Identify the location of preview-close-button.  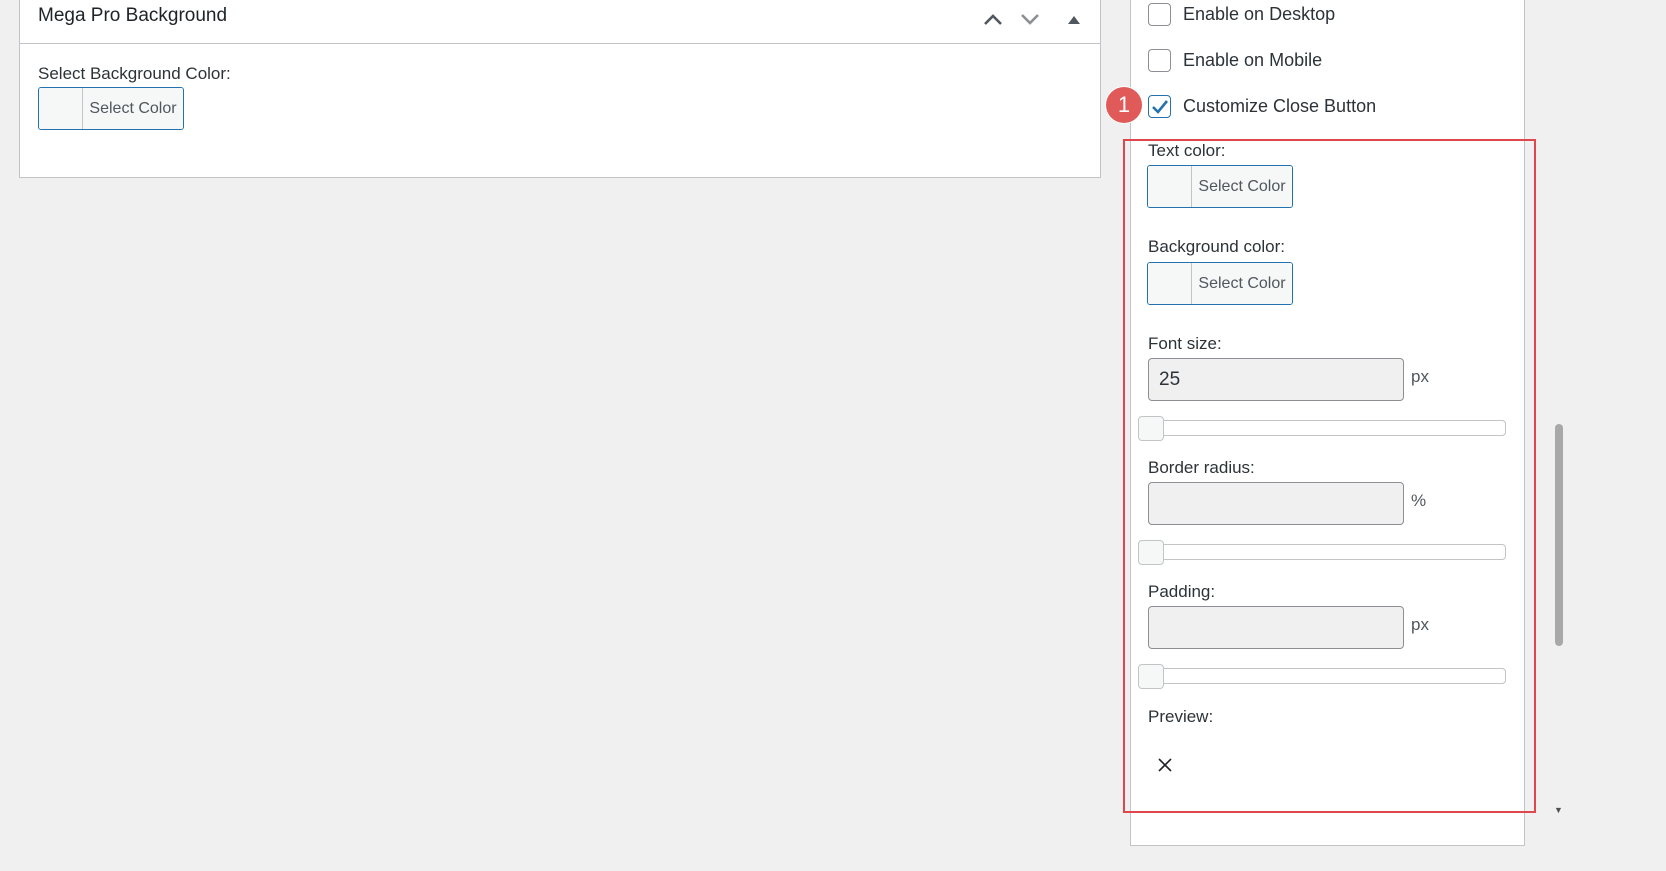
(1165, 767).